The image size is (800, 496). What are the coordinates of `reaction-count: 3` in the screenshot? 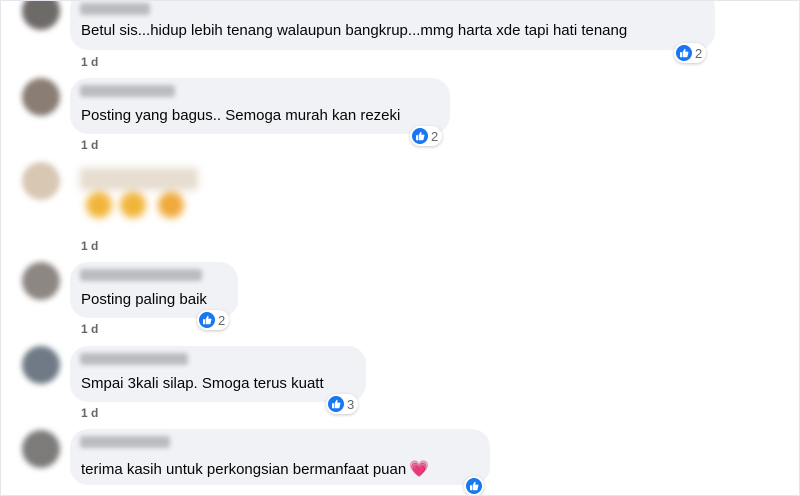 It's located at (342, 404).